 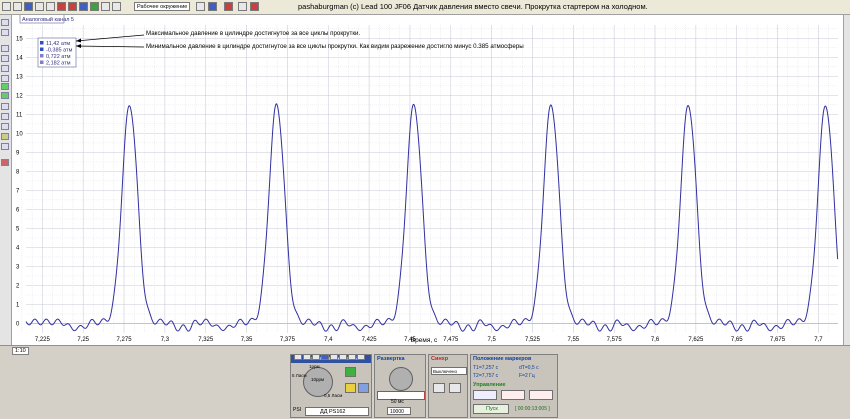 I want to click on down-arrow-2-icon, so click(x=5, y=78).